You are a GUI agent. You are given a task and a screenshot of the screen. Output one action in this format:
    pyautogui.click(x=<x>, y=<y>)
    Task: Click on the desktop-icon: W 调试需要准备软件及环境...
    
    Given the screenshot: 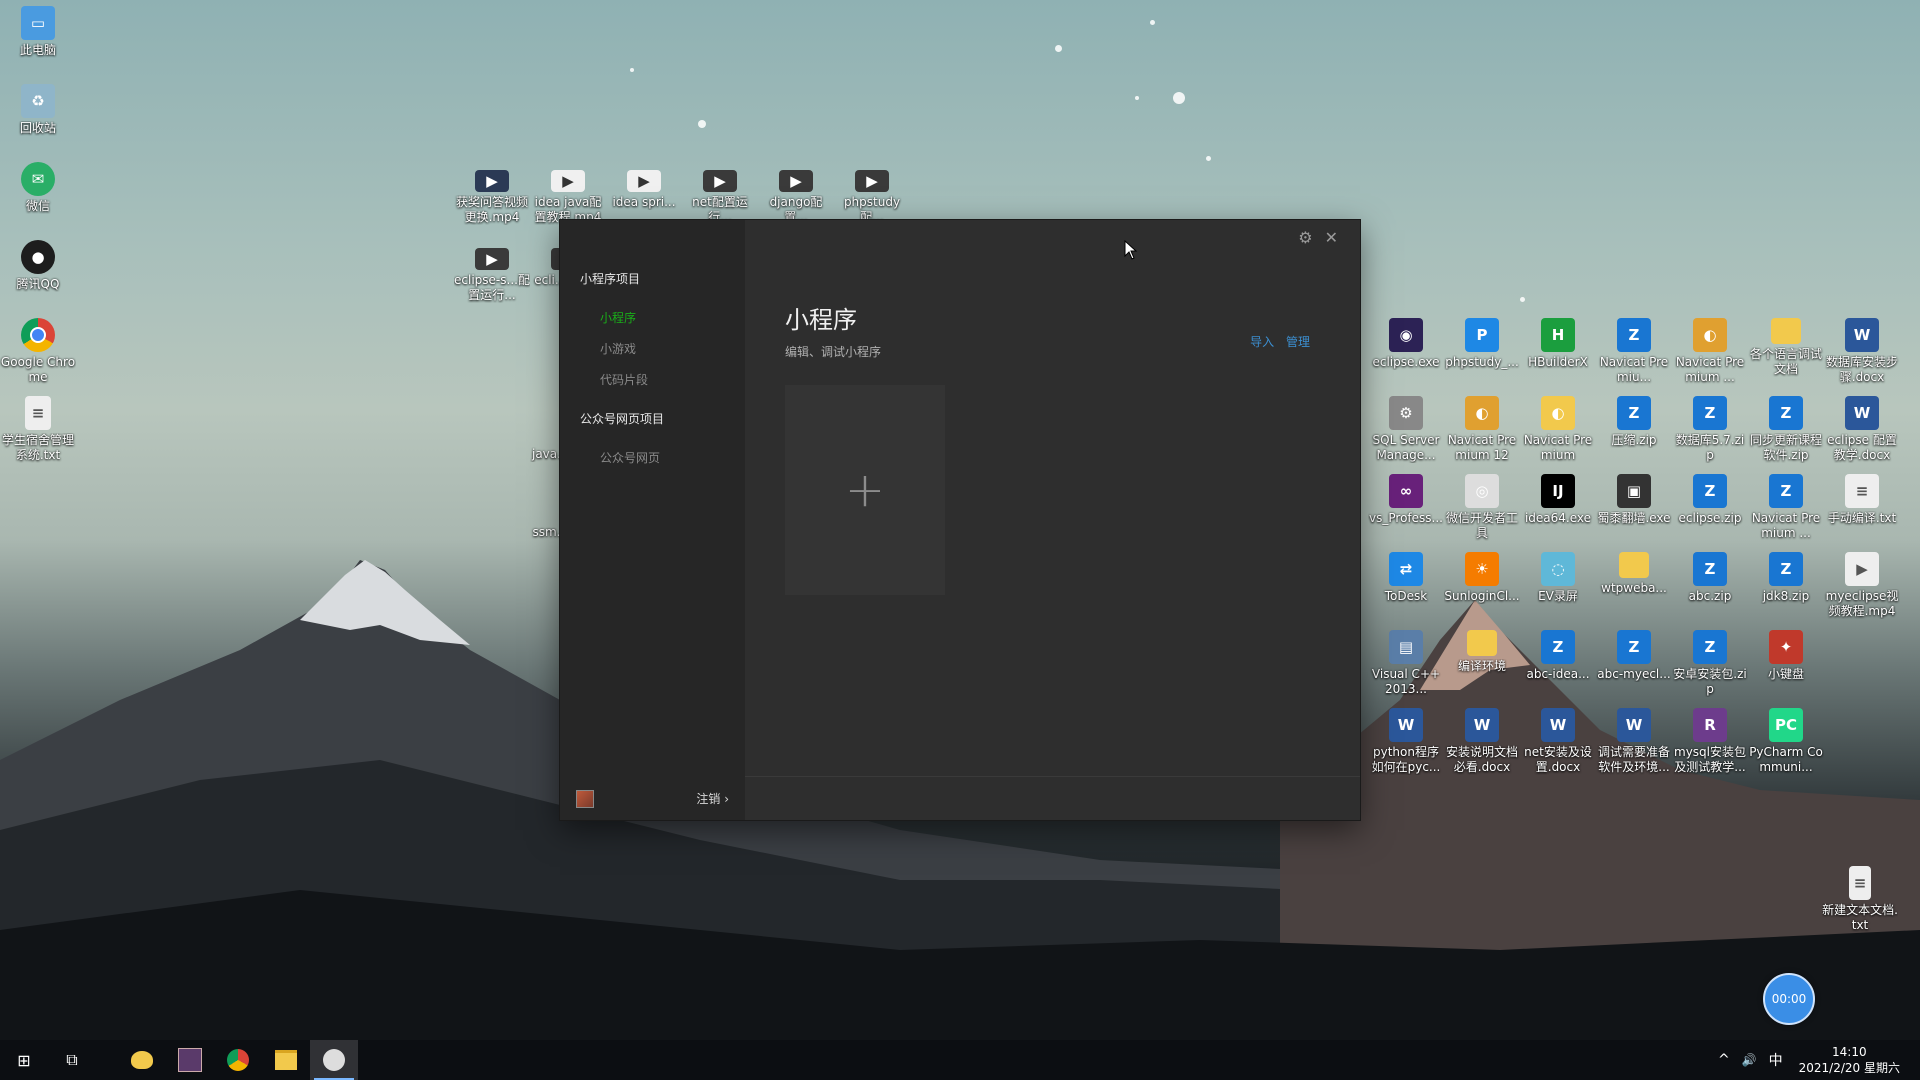 What is the action you would take?
    pyautogui.click(x=1634, y=741)
    